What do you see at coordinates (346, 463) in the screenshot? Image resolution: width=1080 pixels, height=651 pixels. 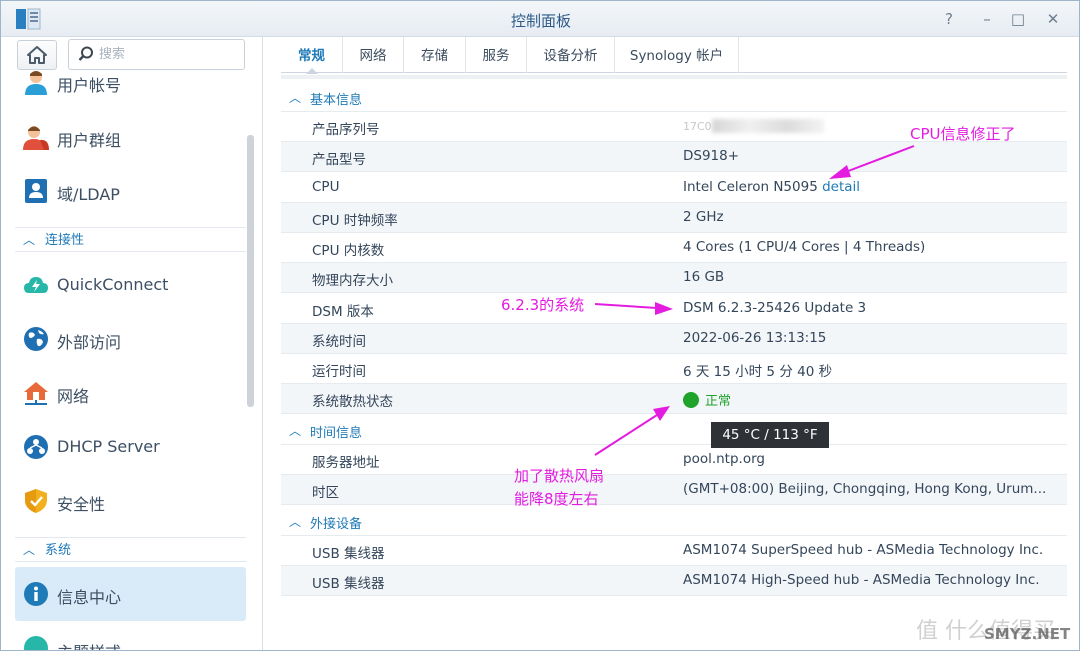 I see `row-key: 服务器地址` at bounding box center [346, 463].